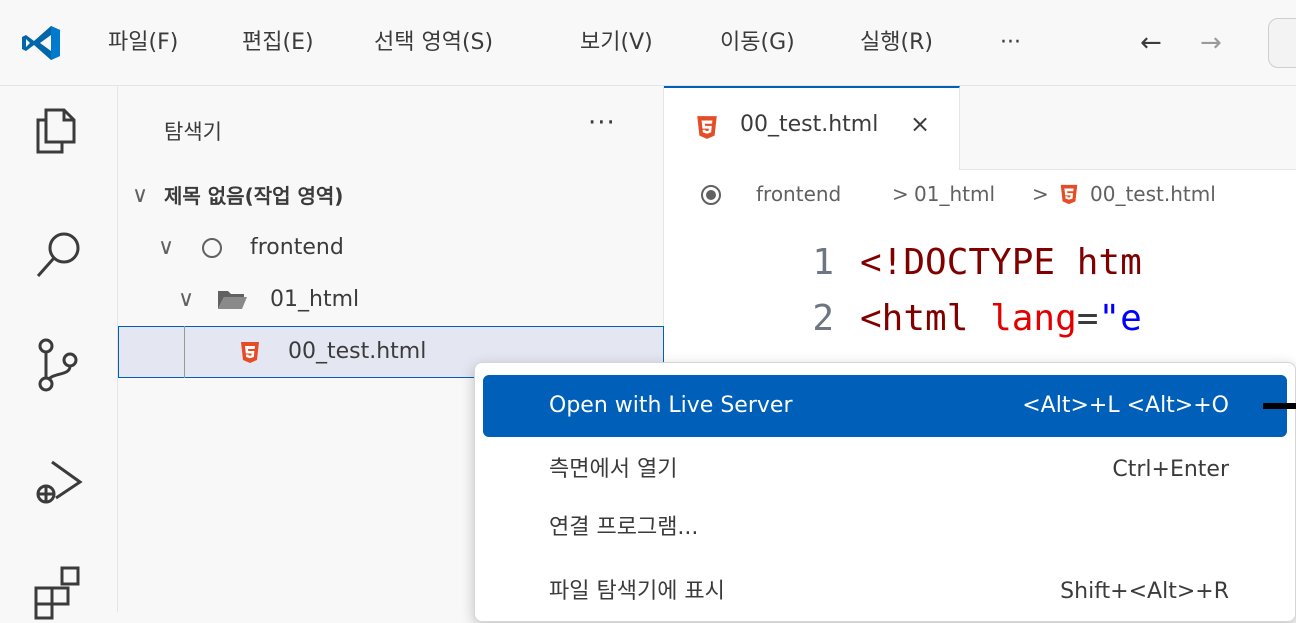 Image resolution: width=1296 pixels, height=623 pixels. Describe the element at coordinates (184, 352) in the screenshot. I see `indent-guide` at that location.